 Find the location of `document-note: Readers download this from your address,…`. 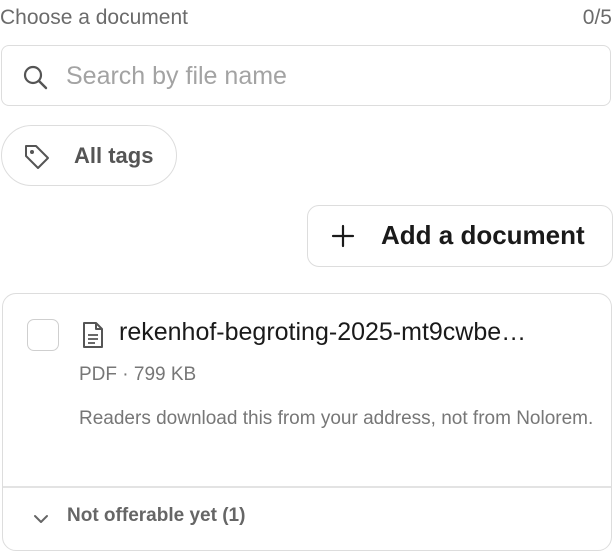

document-note: Readers download this from your address,… is located at coordinates (336, 418).